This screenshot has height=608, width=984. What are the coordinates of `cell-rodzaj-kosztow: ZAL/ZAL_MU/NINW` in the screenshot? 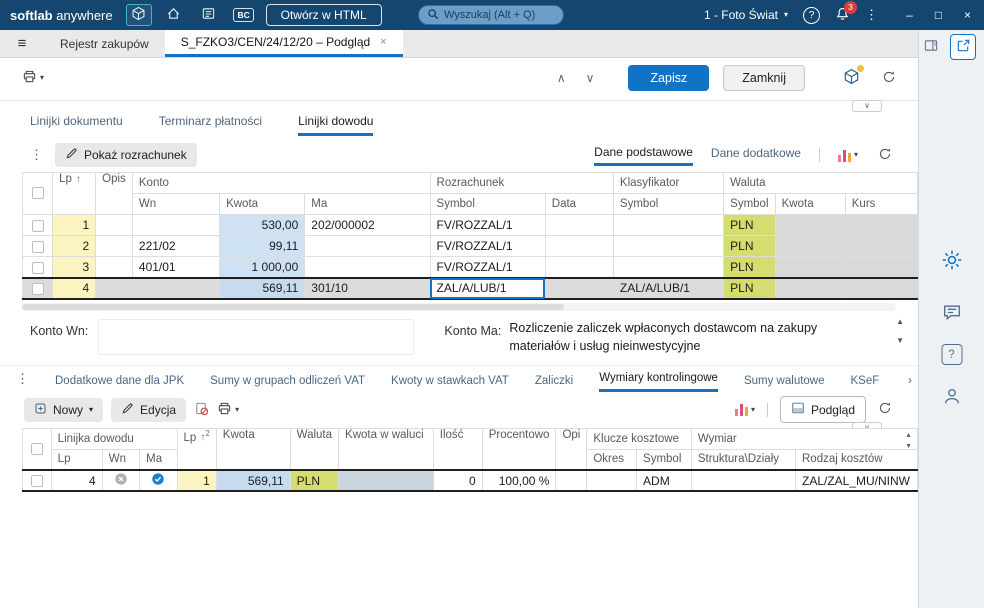 It's located at (856, 480).